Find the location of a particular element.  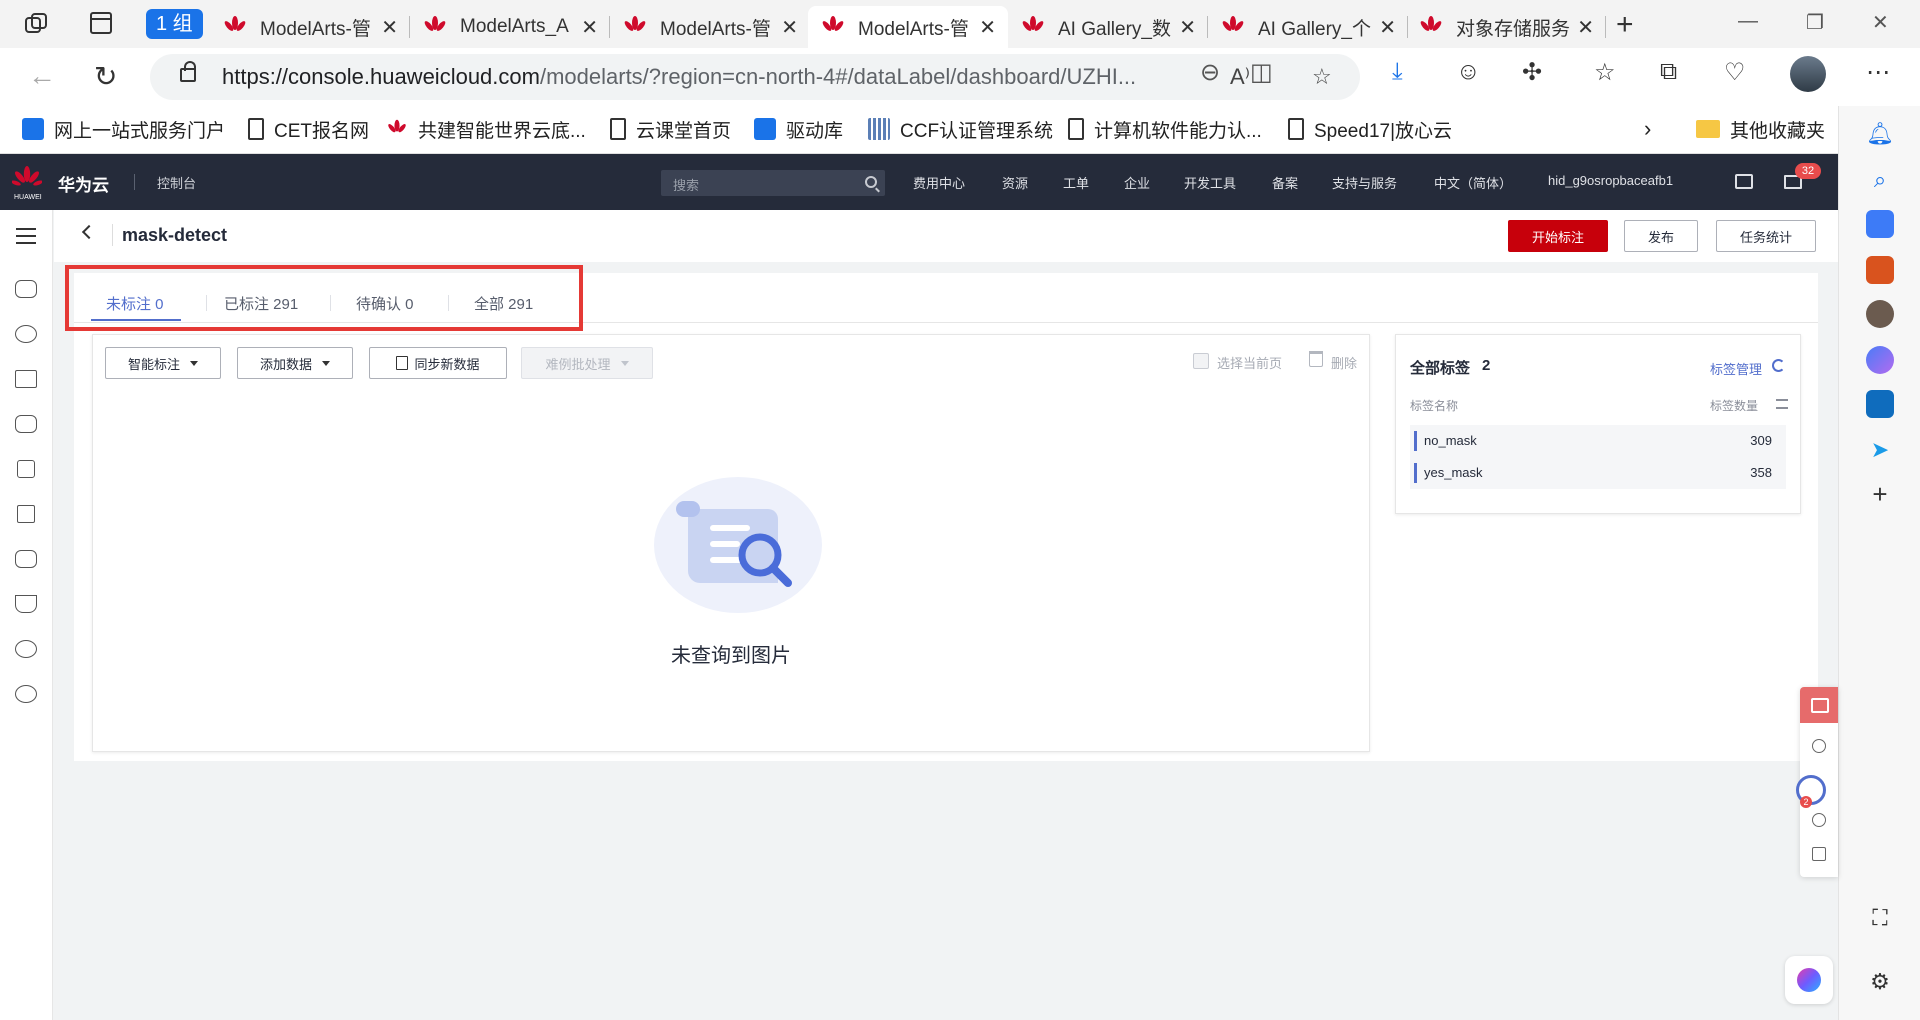

more-menu-icon: ⋯ is located at coordinates (1878, 72).